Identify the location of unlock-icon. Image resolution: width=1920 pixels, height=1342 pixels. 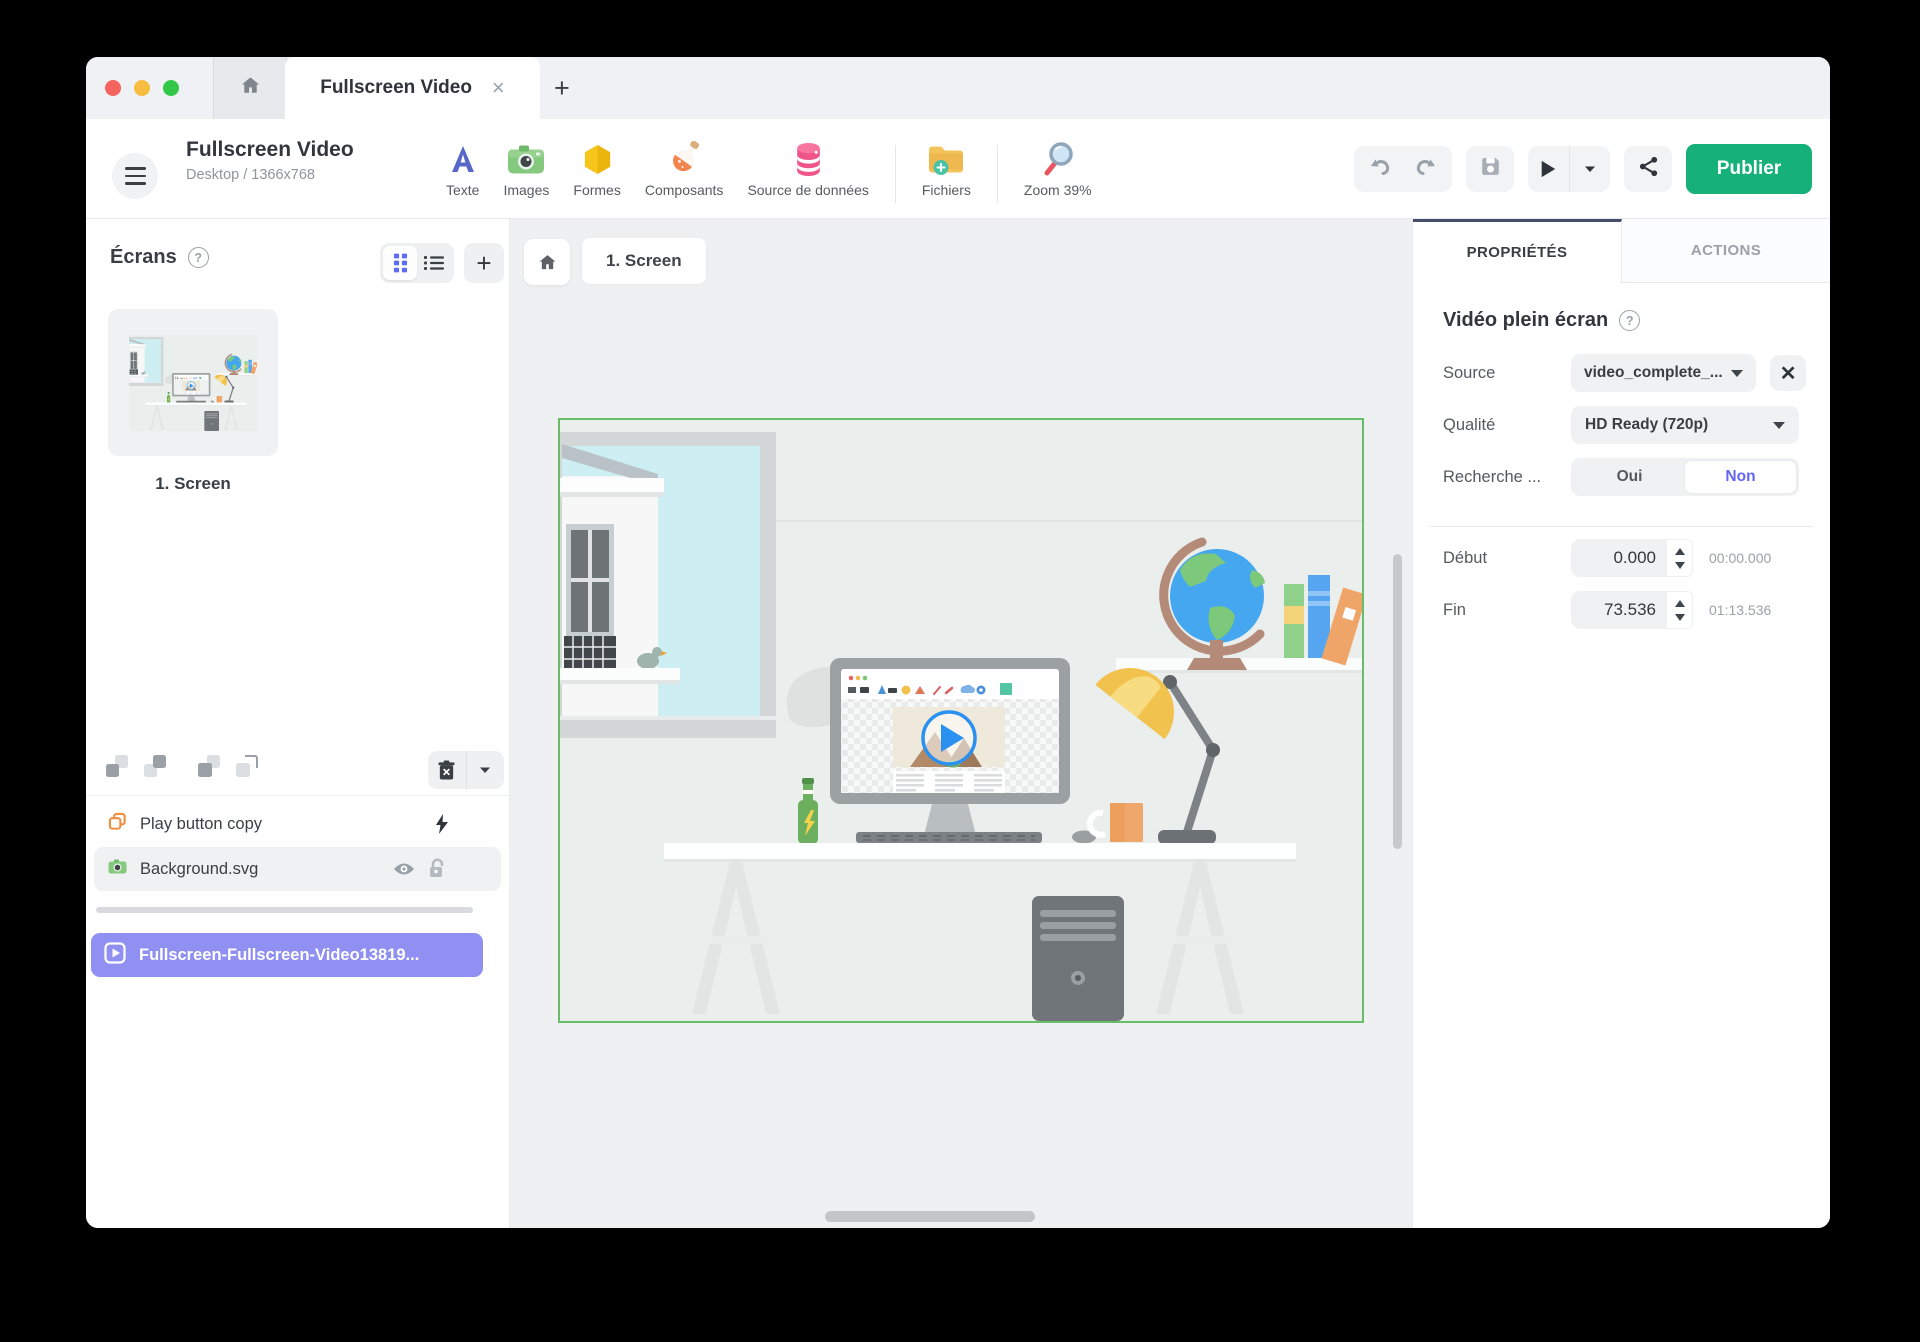
(436, 871).